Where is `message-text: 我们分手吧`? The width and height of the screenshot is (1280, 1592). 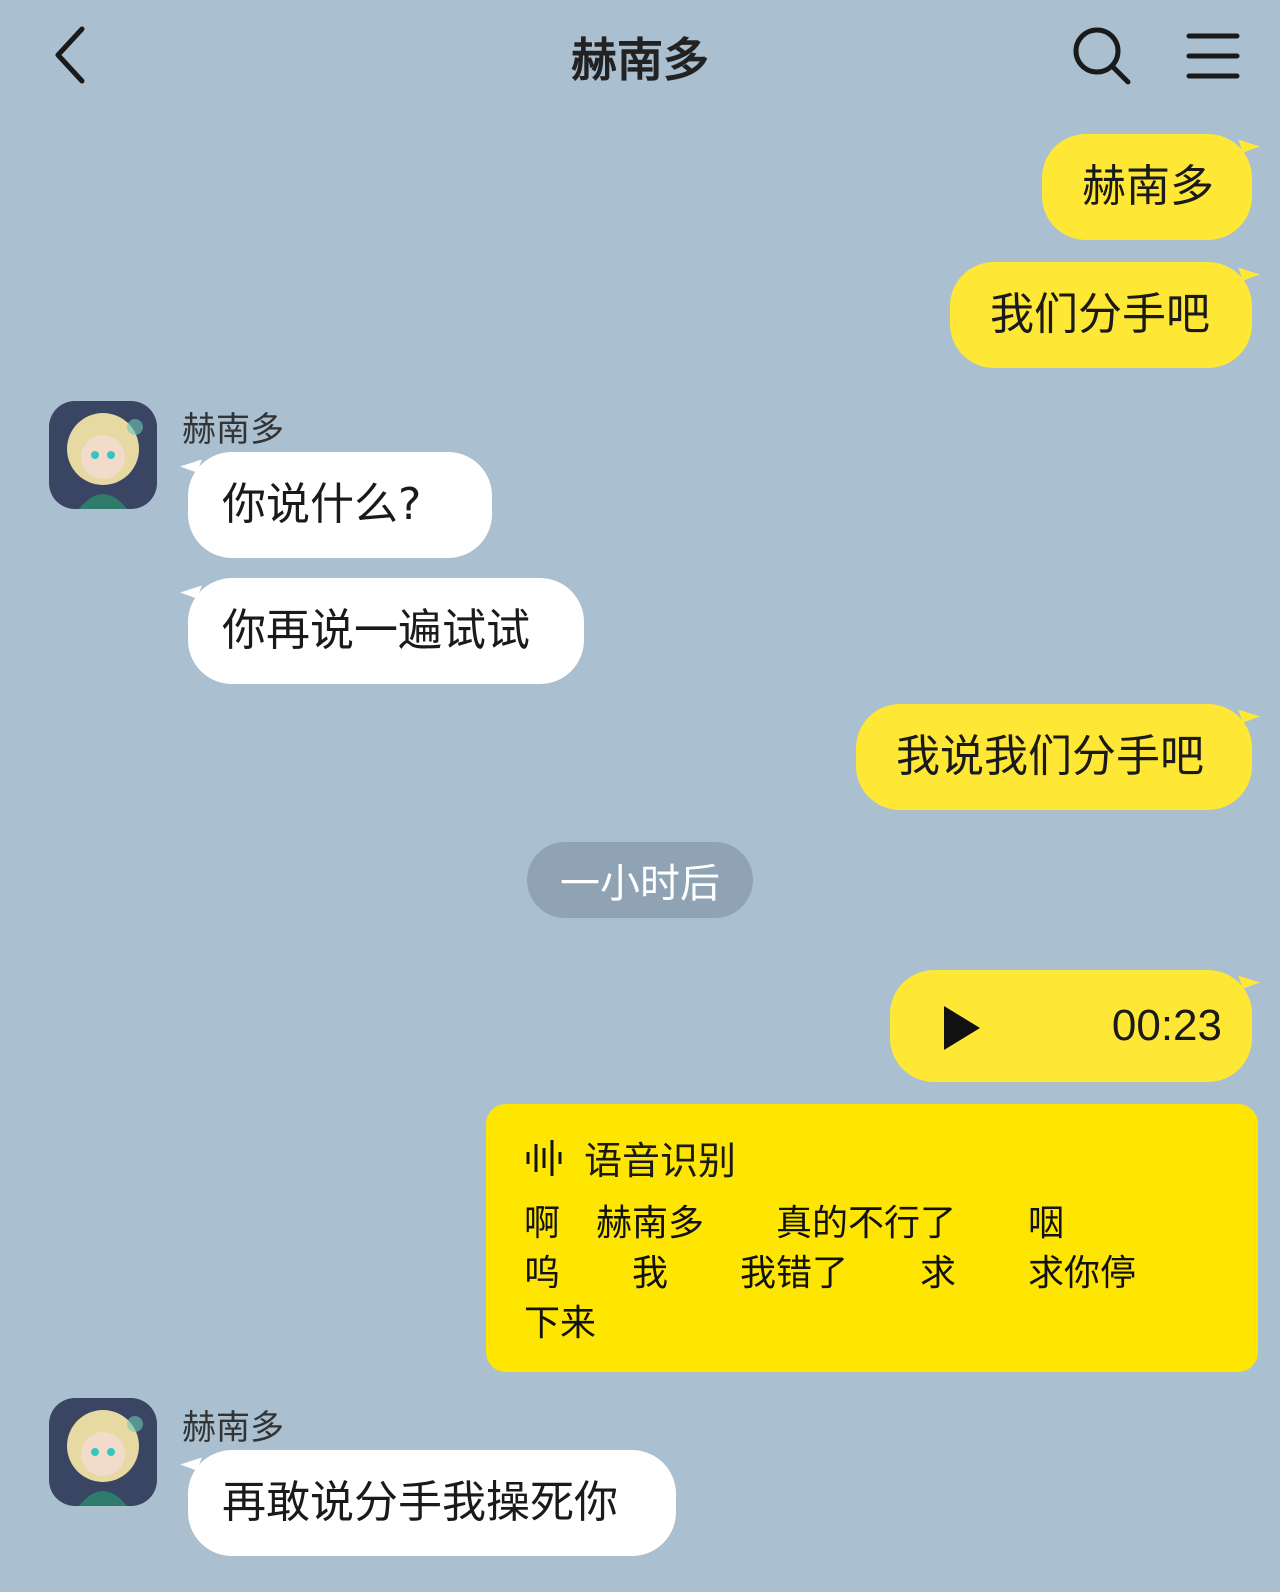 message-text: 我们分手吧 is located at coordinates (1100, 314).